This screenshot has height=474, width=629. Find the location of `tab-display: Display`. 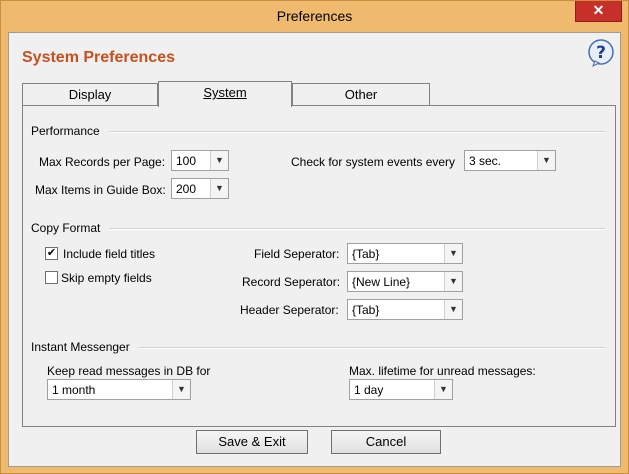

tab-display: Display is located at coordinates (90, 94).